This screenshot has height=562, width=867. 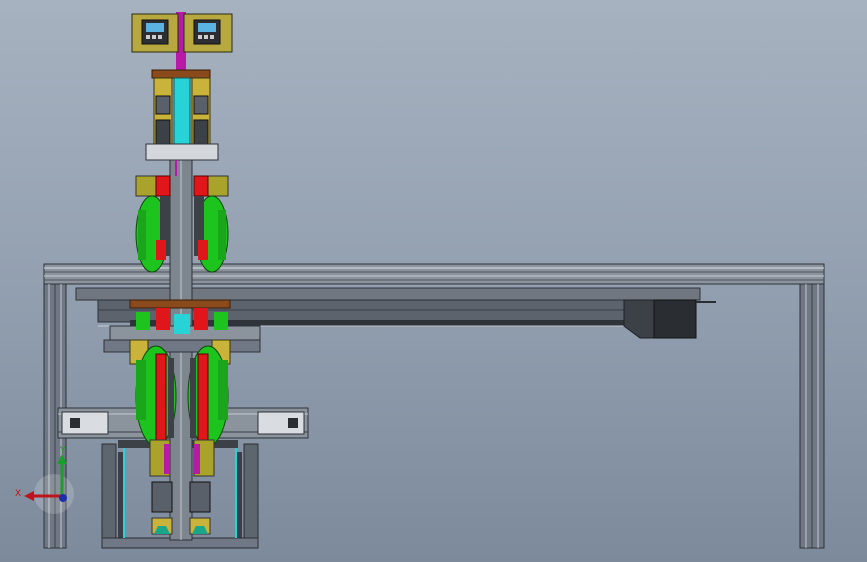 I want to click on display-right, so click(x=208, y=33).